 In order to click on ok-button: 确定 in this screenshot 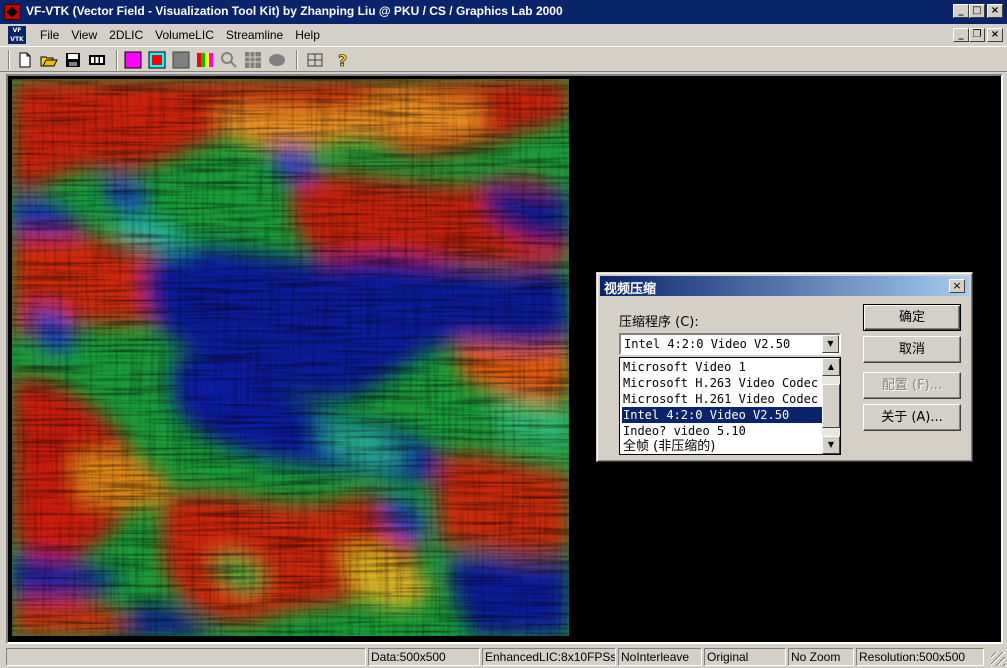, I will do `click(912, 317)`.